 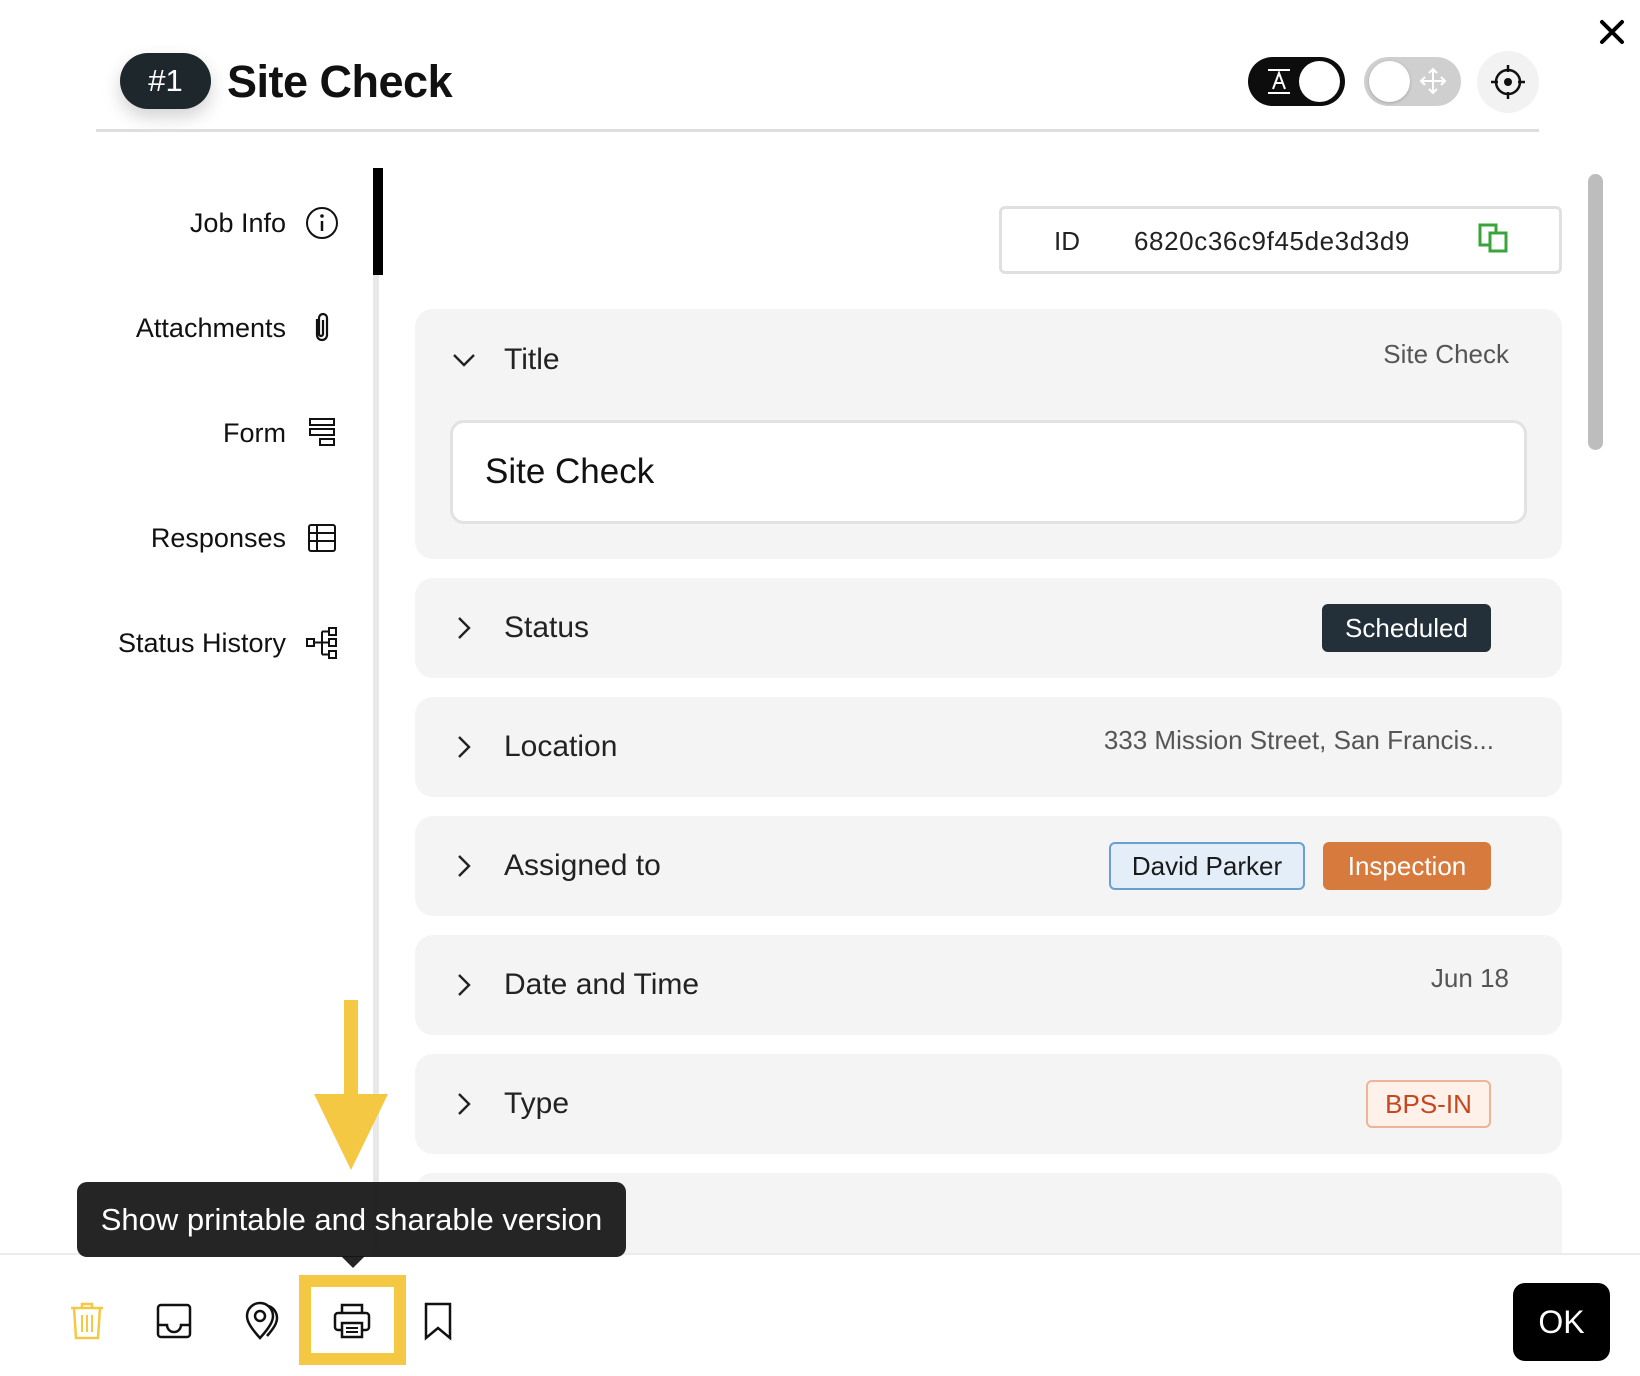 What do you see at coordinates (322, 328) in the screenshot?
I see `paperclip-icon` at bounding box center [322, 328].